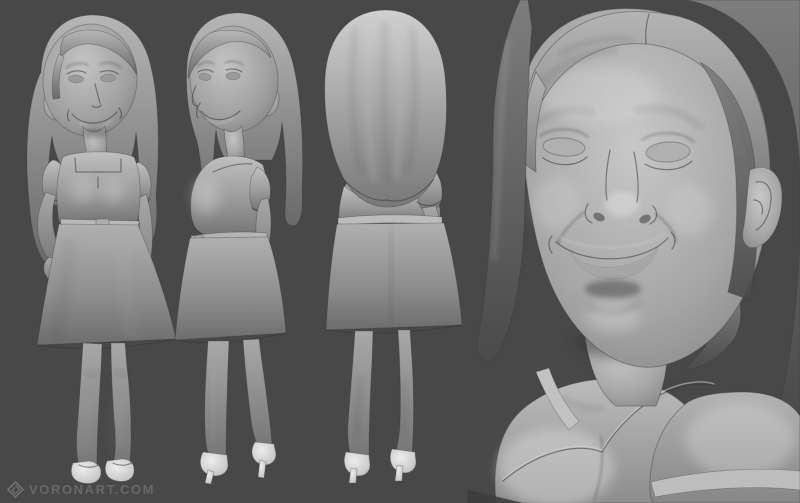 This screenshot has width=800, height=503. Describe the element at coordinates (385, 108) in the screenshot. I see `hair-back` at that location.